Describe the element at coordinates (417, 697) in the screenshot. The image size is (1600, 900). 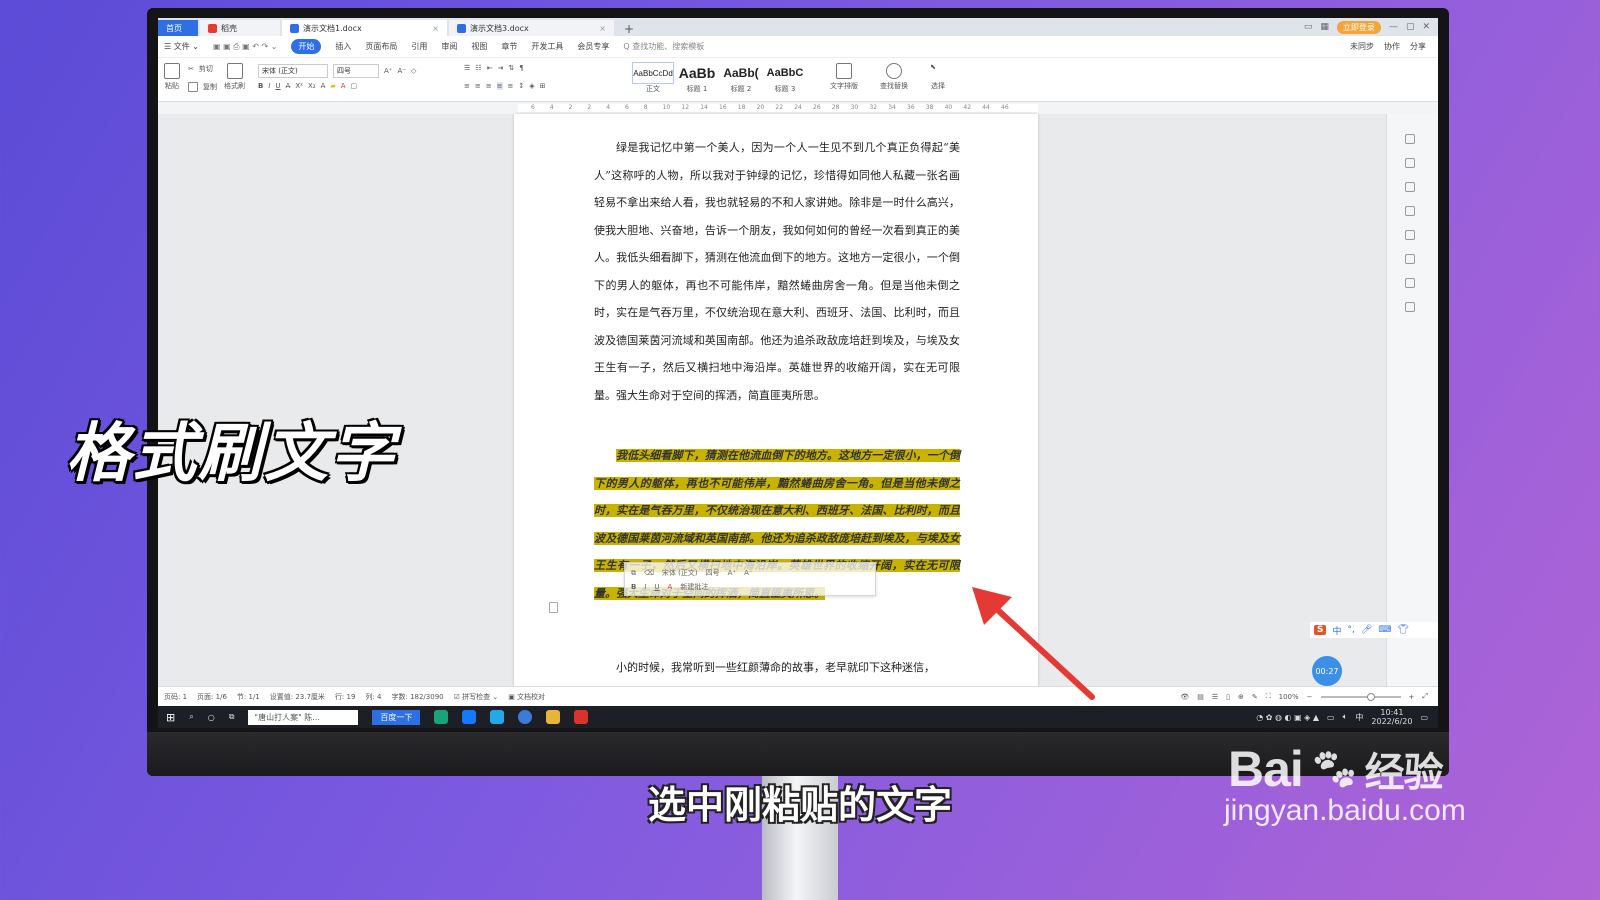
I see `status-word-count: 字数: 182/3090` at that location.